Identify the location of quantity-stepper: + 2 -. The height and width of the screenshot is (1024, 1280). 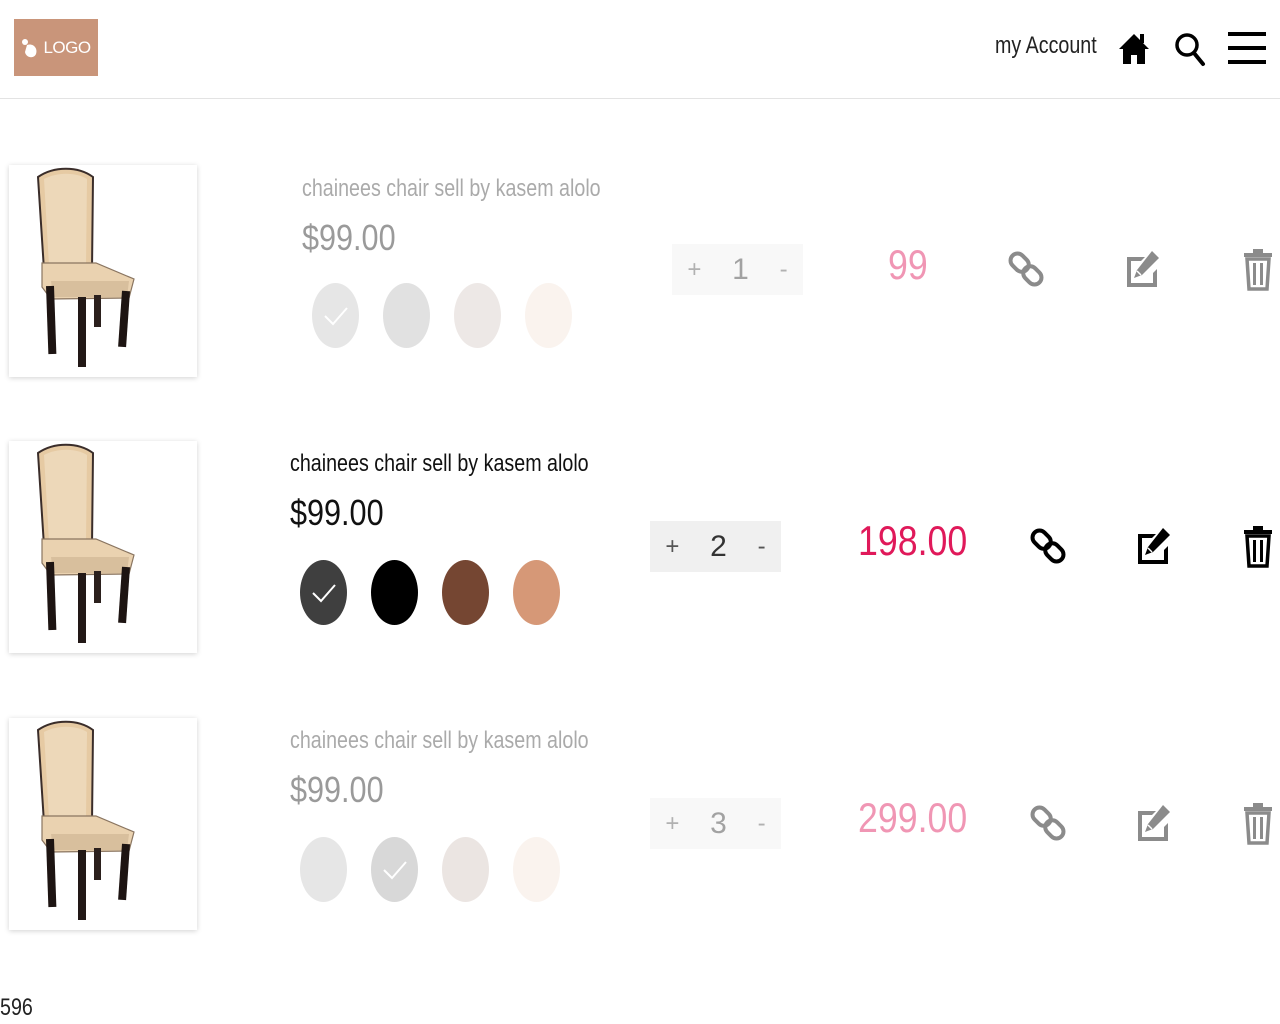
(715, 546).